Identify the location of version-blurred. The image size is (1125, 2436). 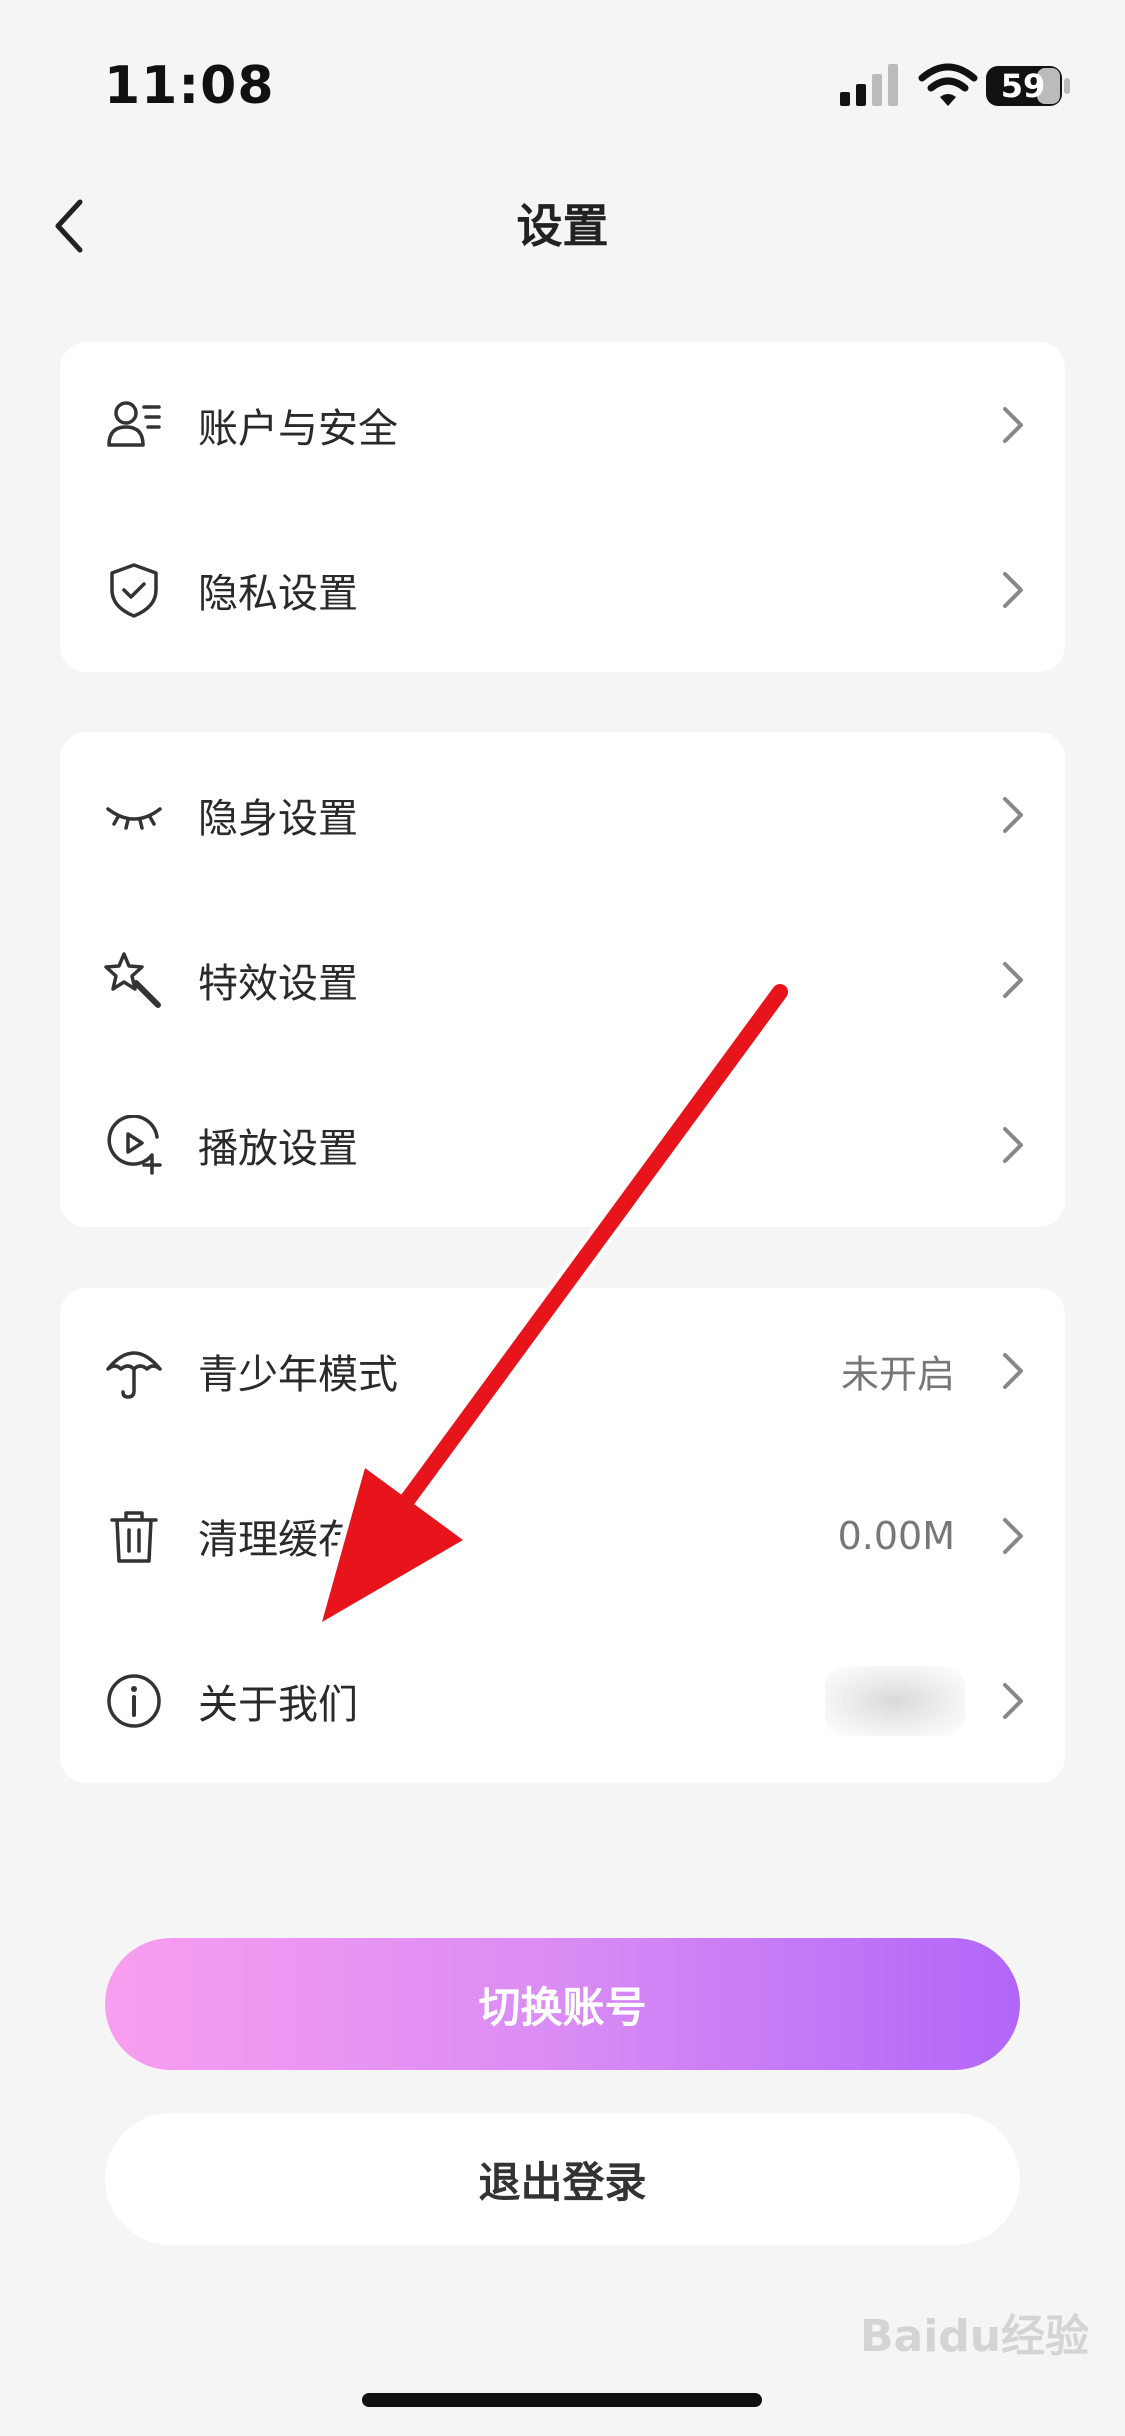
(895, 1700).